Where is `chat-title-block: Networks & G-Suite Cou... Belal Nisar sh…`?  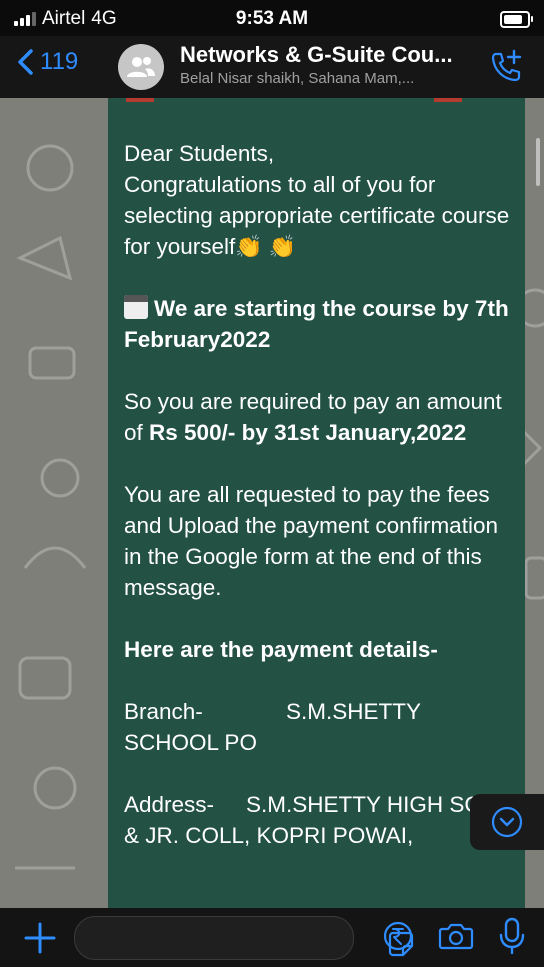 chat-title-block: Networks & G-Suite Cou... Belal Nisar sh… is located at coordinates (330, 64).